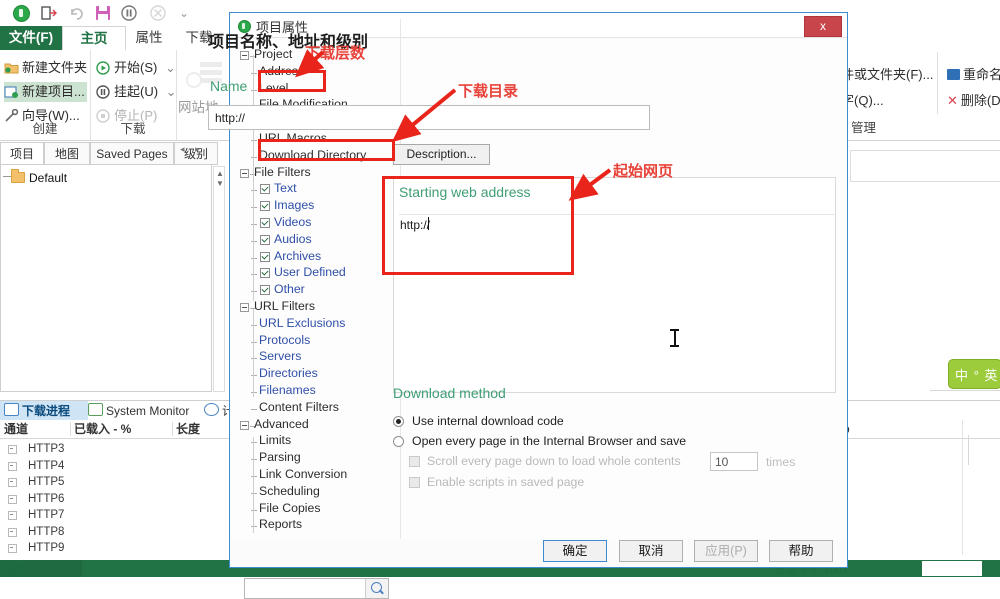 The width and height of the screenshot is (1000, 599). I want to click on dock-col-channel: 通道, so click(16, 429).